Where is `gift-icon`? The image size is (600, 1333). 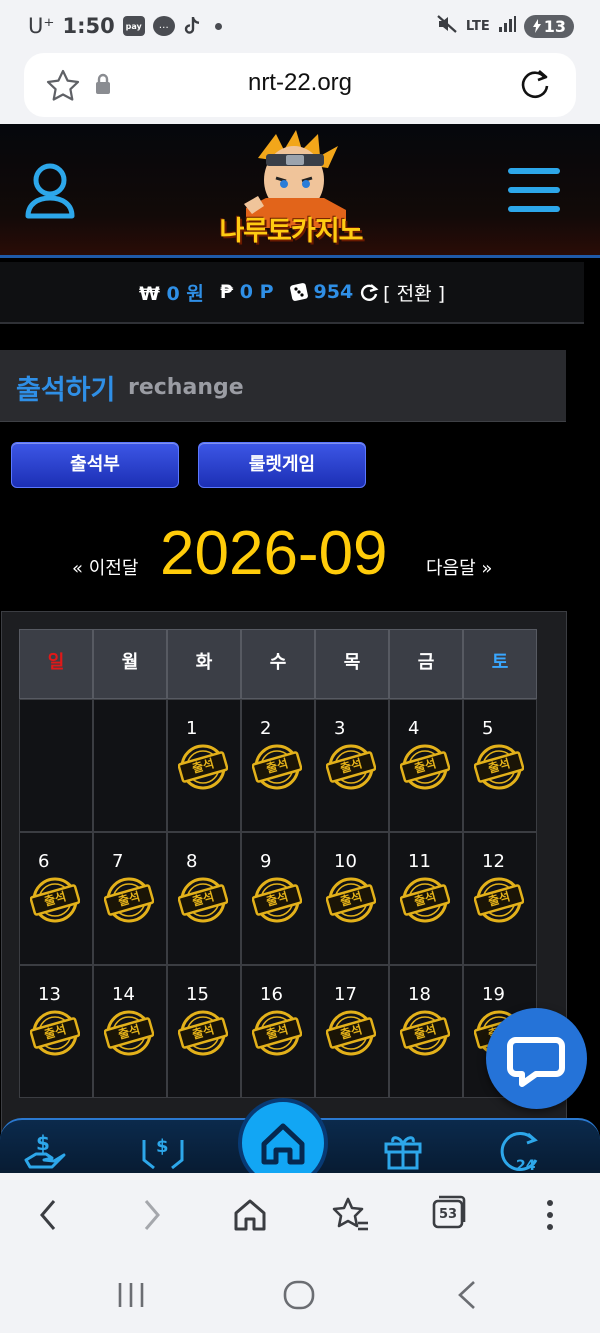
gift-icon is located at coordinates (403, 1151).